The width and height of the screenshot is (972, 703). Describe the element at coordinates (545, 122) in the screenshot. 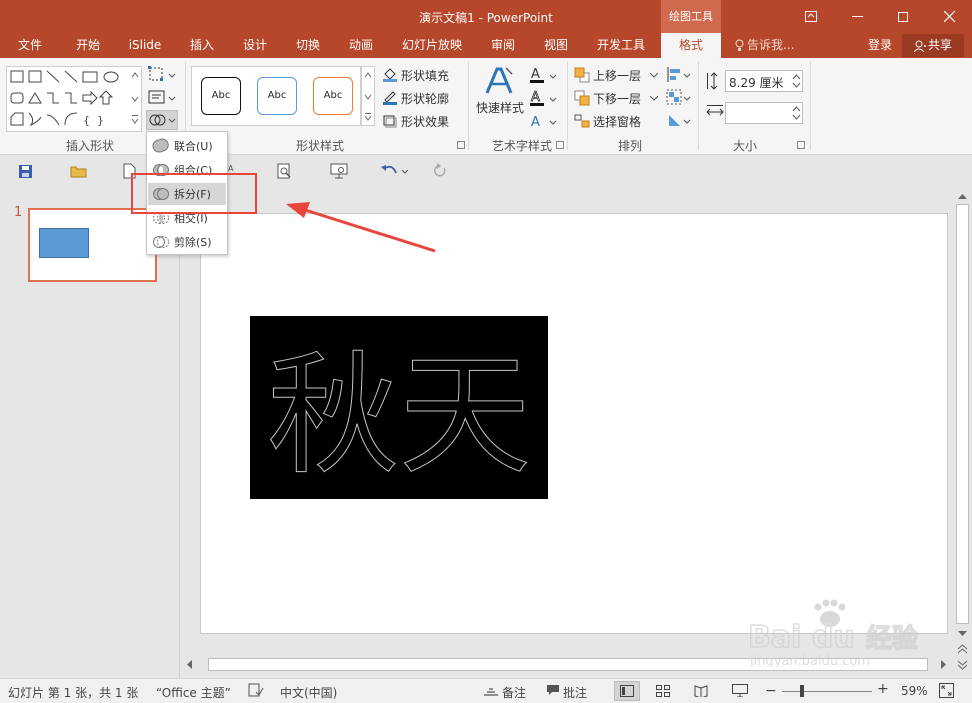

I see `text-effects-button: A` at that location.